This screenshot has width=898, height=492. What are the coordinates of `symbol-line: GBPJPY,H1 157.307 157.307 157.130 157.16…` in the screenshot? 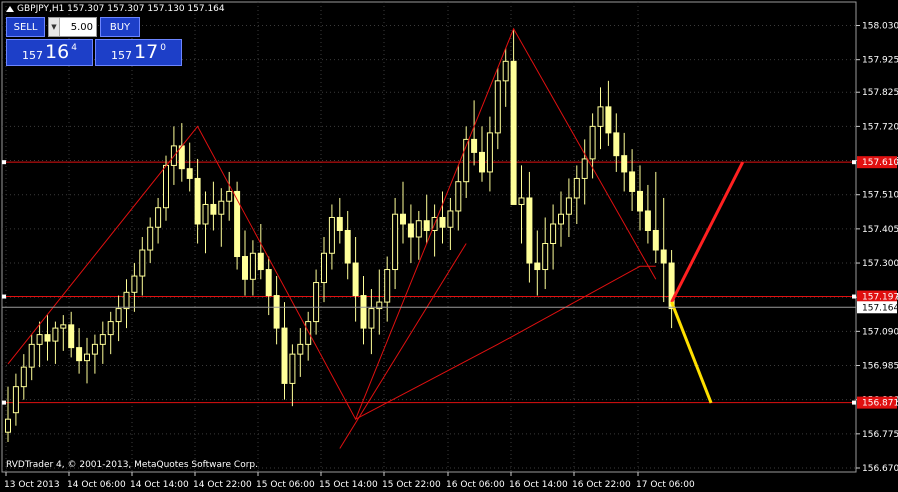 It's located at (121, 9).